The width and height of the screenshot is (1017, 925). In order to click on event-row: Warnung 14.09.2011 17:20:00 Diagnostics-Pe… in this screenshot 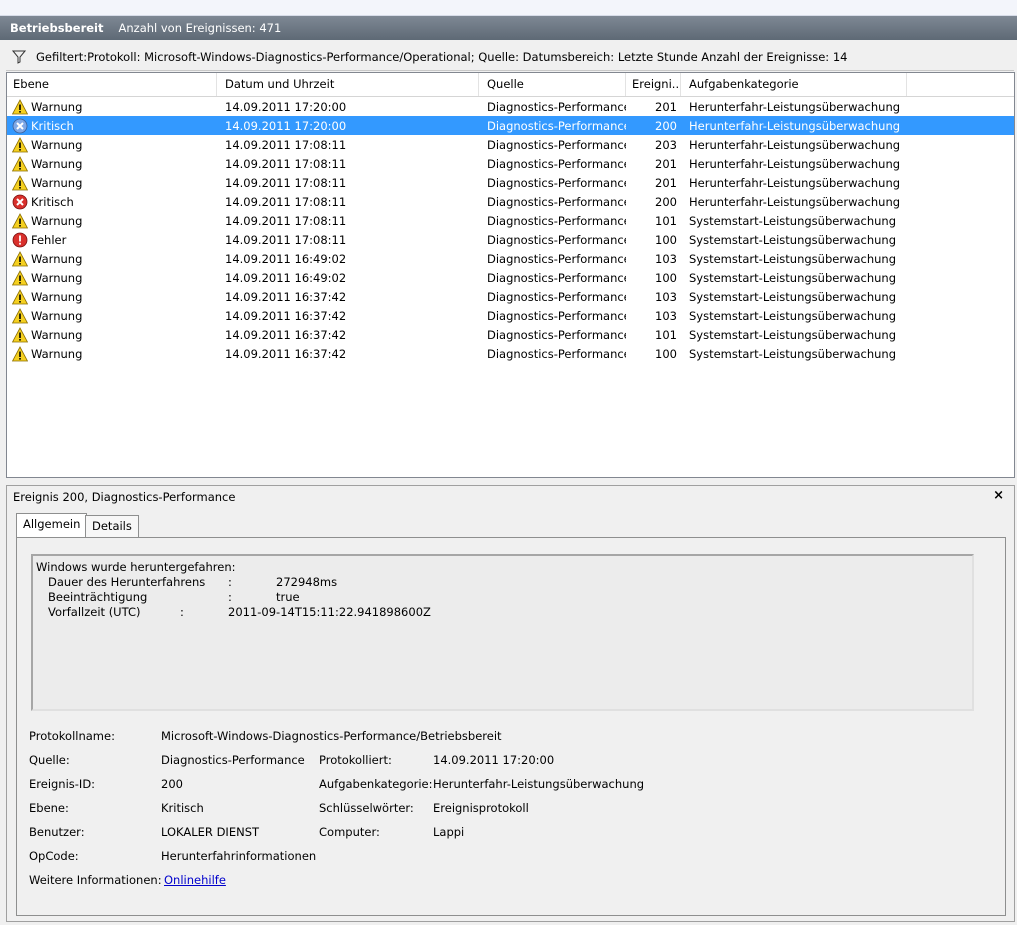, I will do `click(510, 106)`.